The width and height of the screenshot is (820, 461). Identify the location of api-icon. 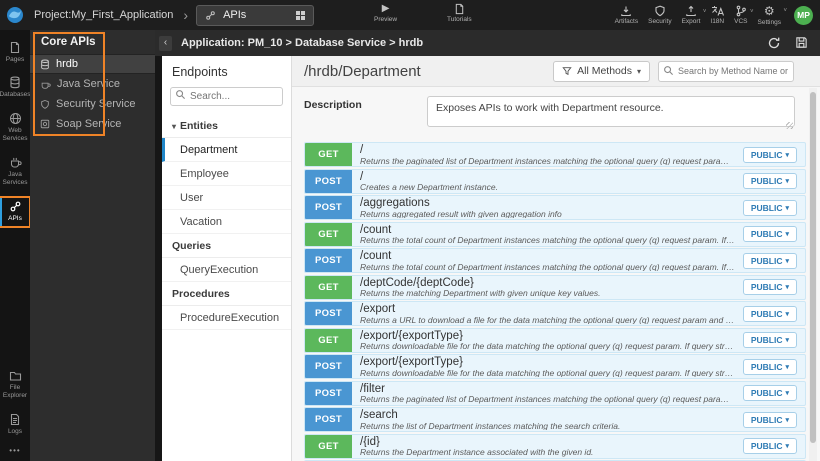
(15, 206).